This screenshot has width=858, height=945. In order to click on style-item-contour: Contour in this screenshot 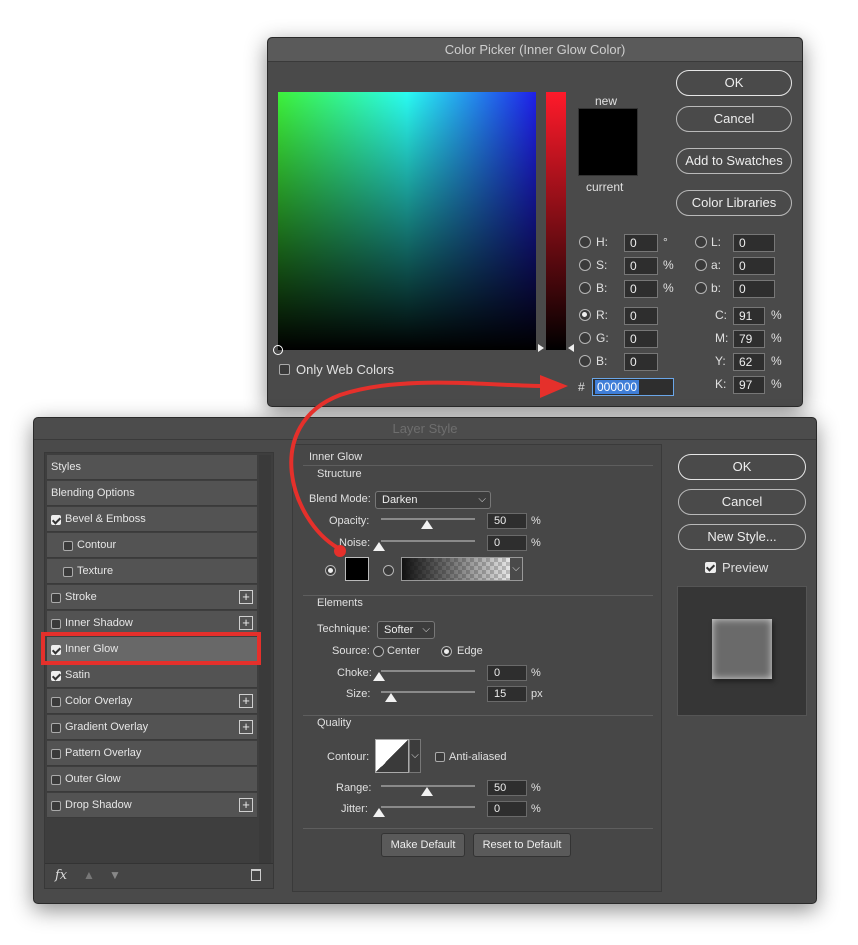, I will do `click(152, 545)`.